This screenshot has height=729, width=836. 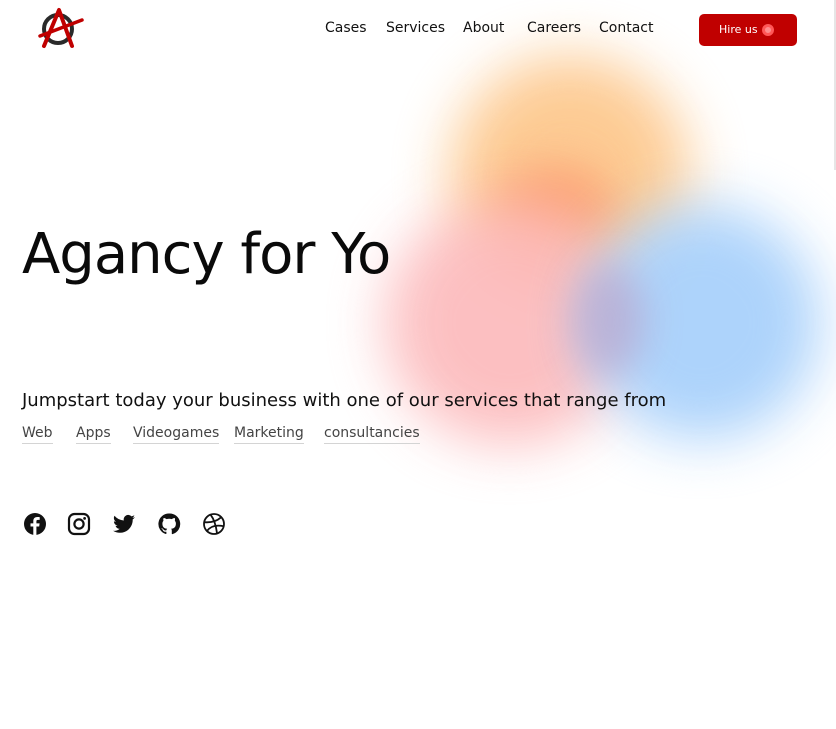 I want to click on service-link-videogames: Videogames, so click(x=176, y=434).